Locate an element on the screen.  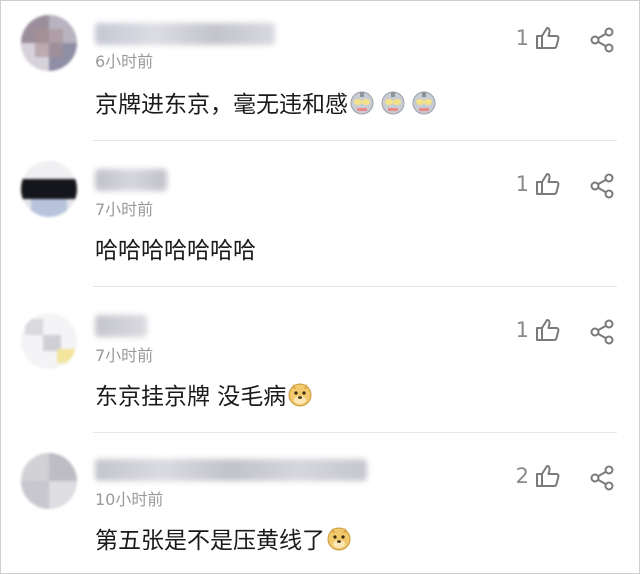
comment-text: 京牌进东京，毫无违和感 is located at coordinates (266, 107).